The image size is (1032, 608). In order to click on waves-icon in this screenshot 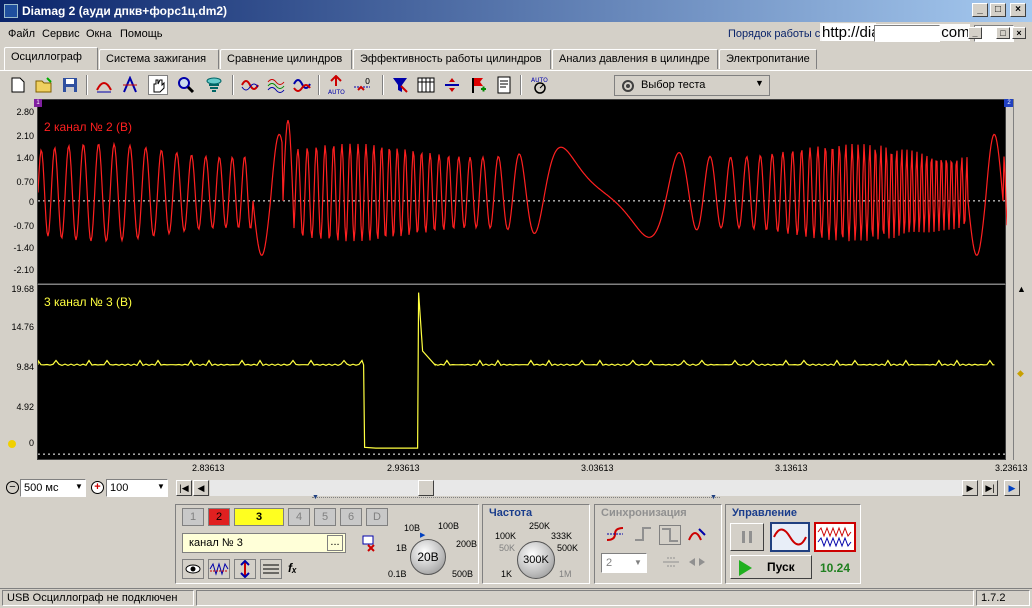, I will do `click(276, 85)`.